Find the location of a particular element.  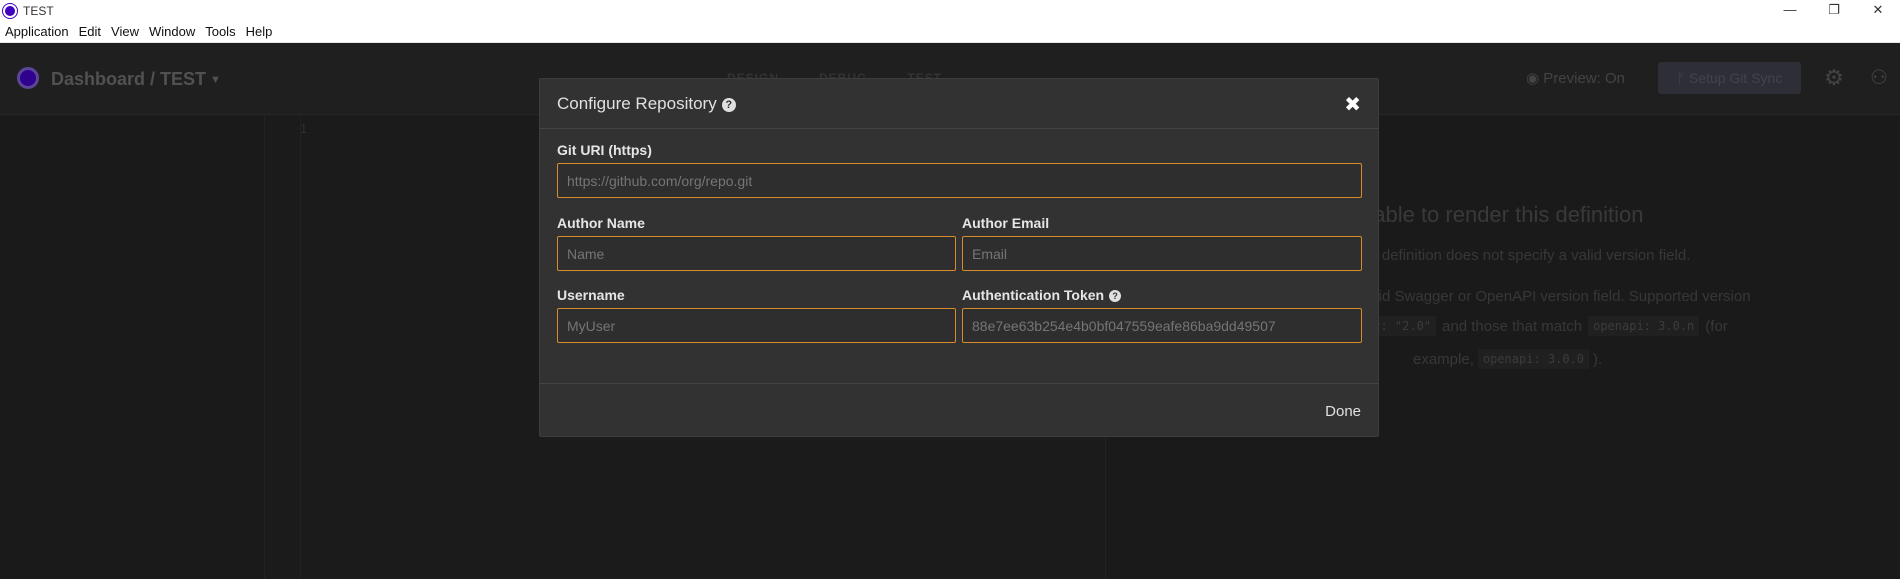

app-logo-icon is located at coordinates (10, 10).